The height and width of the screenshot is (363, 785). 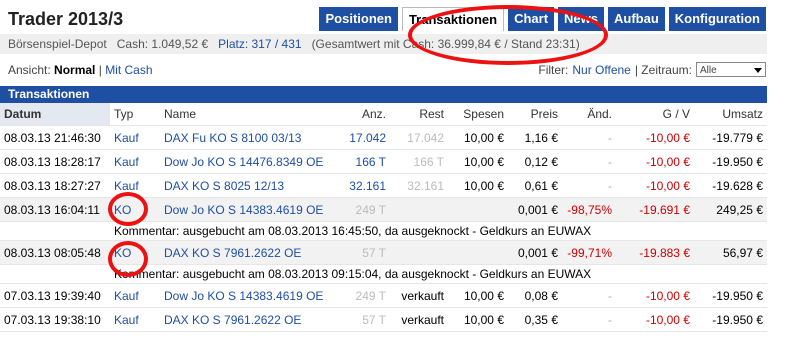 What do you see at coordinates (717, 19) in the screenshot?
I see `tab-konfiguration: Konfiguration` at bounding box center [717, 19].